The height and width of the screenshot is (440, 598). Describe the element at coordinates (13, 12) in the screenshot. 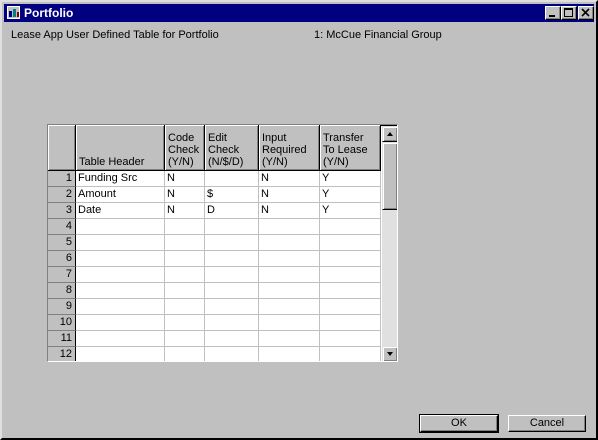

I see `app-icon` at that location.